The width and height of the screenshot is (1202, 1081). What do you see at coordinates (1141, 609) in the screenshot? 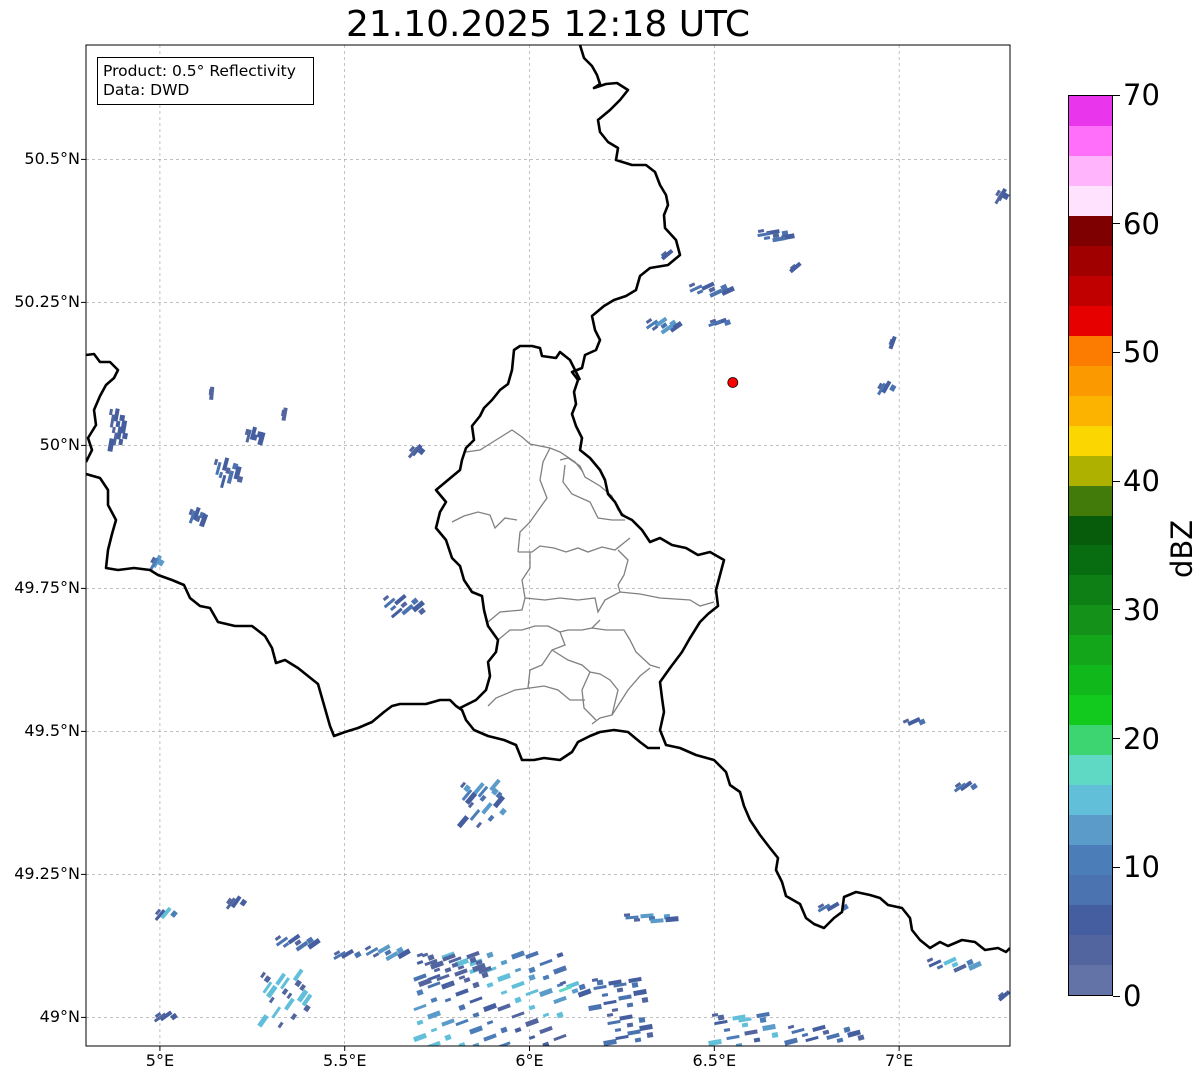
I see `colorbar-tick-label: 30` at bounding box center [1141, 609].